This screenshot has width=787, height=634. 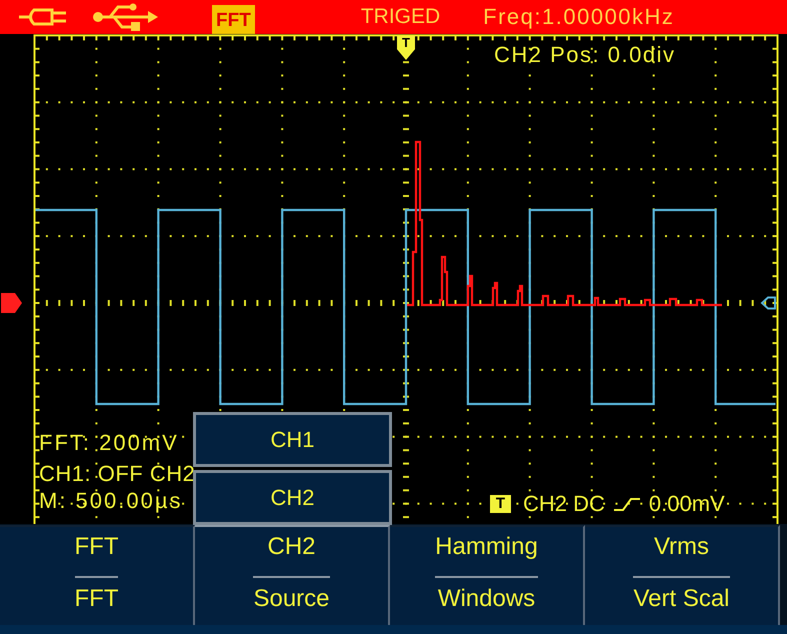 What do you see at coordinates (500, 504) in the screenshot?
I see `trigger-badge: T` at bounding box center [500, 504].